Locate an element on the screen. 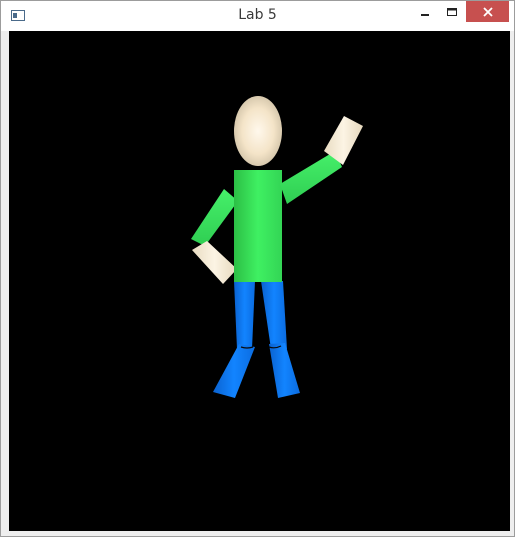  title-bar: Lab 5 is located at coordinates (257, 16).